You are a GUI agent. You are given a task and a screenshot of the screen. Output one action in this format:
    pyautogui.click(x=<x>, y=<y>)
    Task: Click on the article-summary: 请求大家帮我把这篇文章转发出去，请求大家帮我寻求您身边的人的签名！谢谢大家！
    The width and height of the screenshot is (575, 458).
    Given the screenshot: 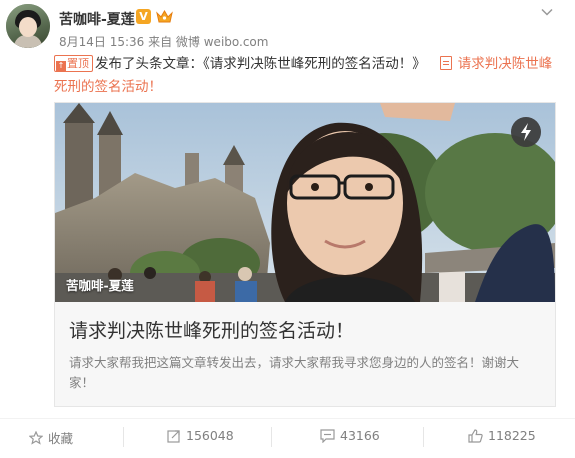 What is the action you would take?
    pyautogui.click(x=294, y=372)
    